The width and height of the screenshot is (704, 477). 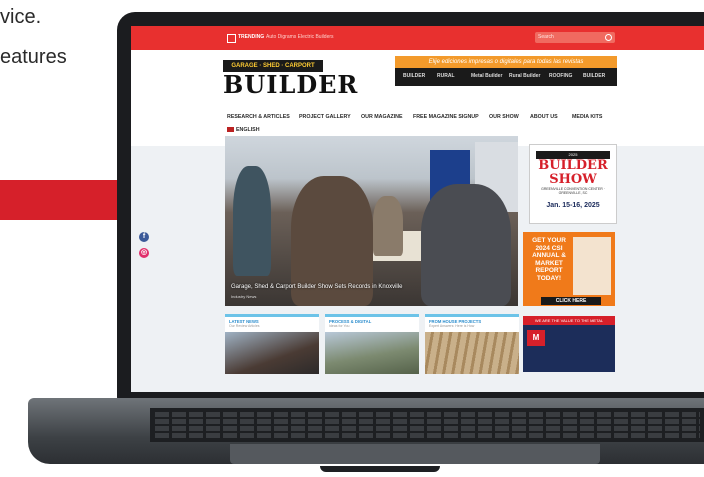 What do you see at coordinates (561, 76) in the screenshot?
I see `banner-magazine: ROOFING` at bounding box center [561, 76].